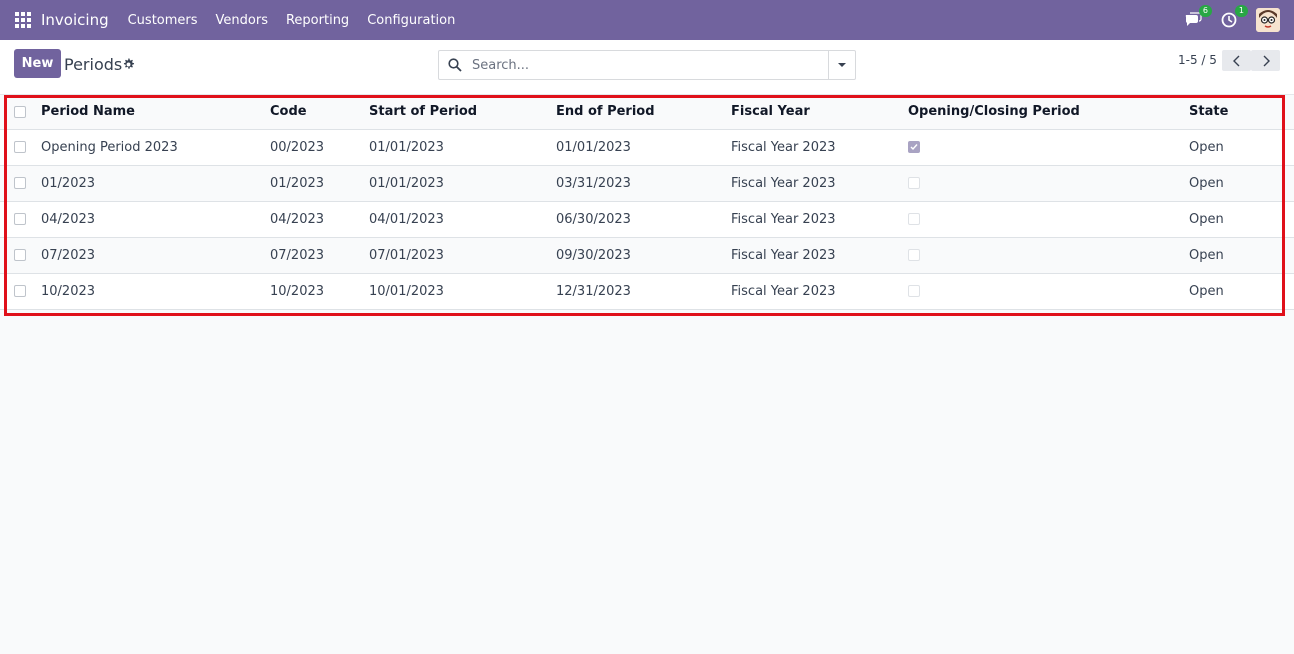 The image size is (1294, 654). Describe the element at coordinates (319, 183) in the screenshot. I see `cell-code: 01/2023` at that location.